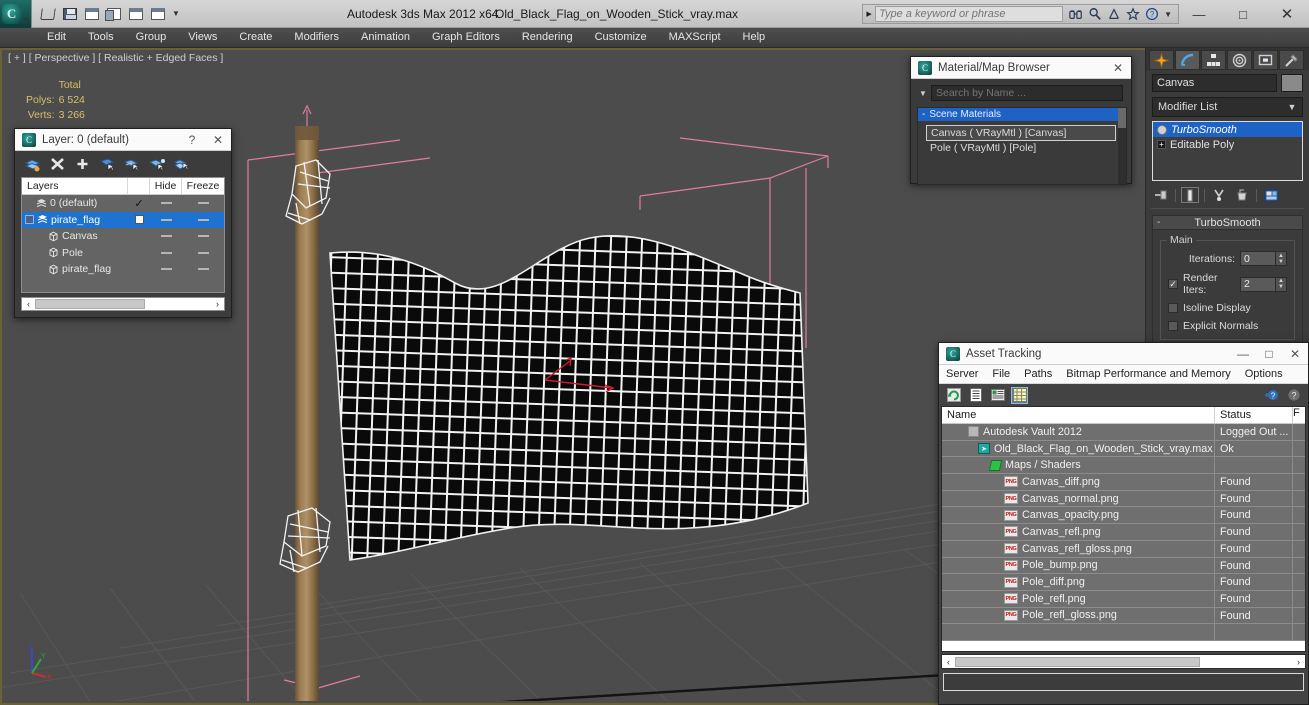 The height and width of the screenshot is (705, 1309). Describe the element at coordinates (176, 13) in the screenshot. I see `qat-chevron-down-icon: ▼` at that location.